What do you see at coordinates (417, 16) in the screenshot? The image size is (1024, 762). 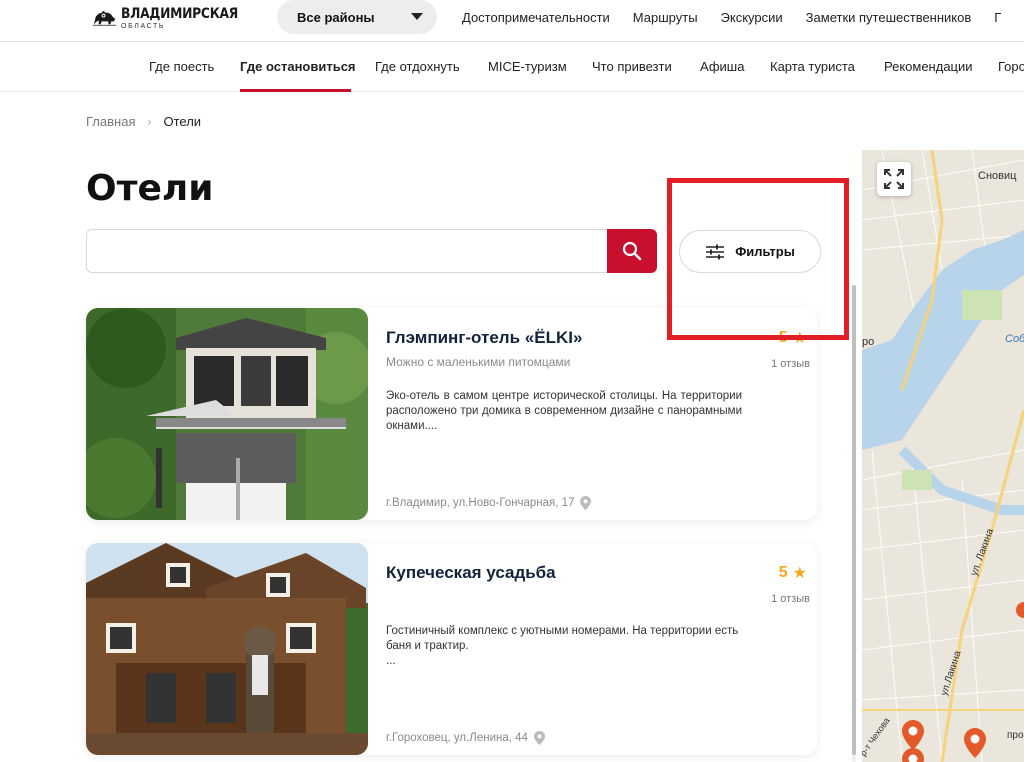 I see `chevron-down-icon` at bounding box center [417, 16].